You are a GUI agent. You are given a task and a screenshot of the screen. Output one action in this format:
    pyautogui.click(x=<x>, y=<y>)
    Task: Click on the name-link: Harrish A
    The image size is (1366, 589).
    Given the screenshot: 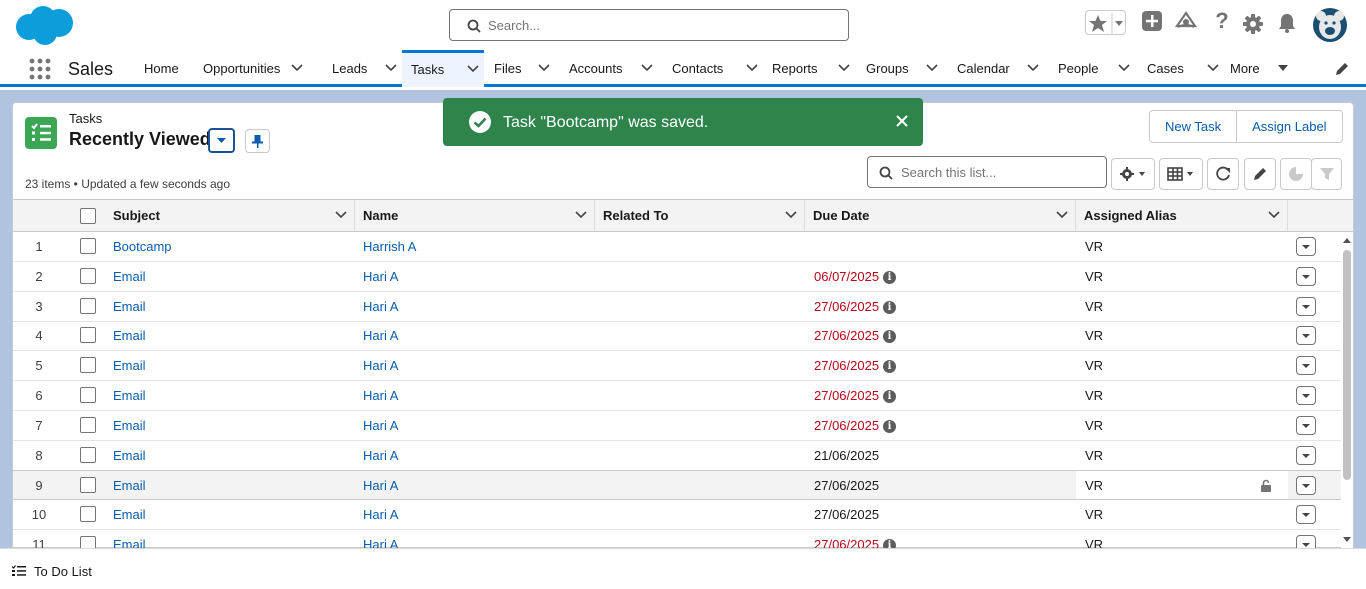 What is the action you would take?
    pyautogui.click(x=389, y=246)
    